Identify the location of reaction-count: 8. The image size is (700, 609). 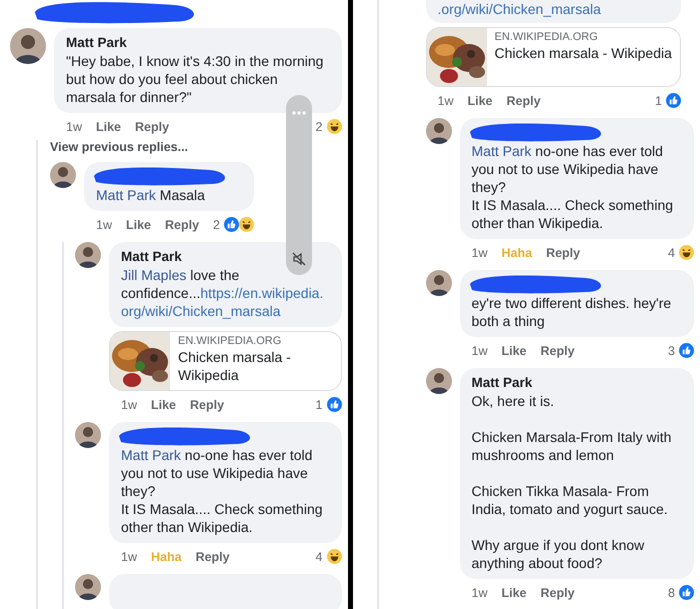
(671, 593).